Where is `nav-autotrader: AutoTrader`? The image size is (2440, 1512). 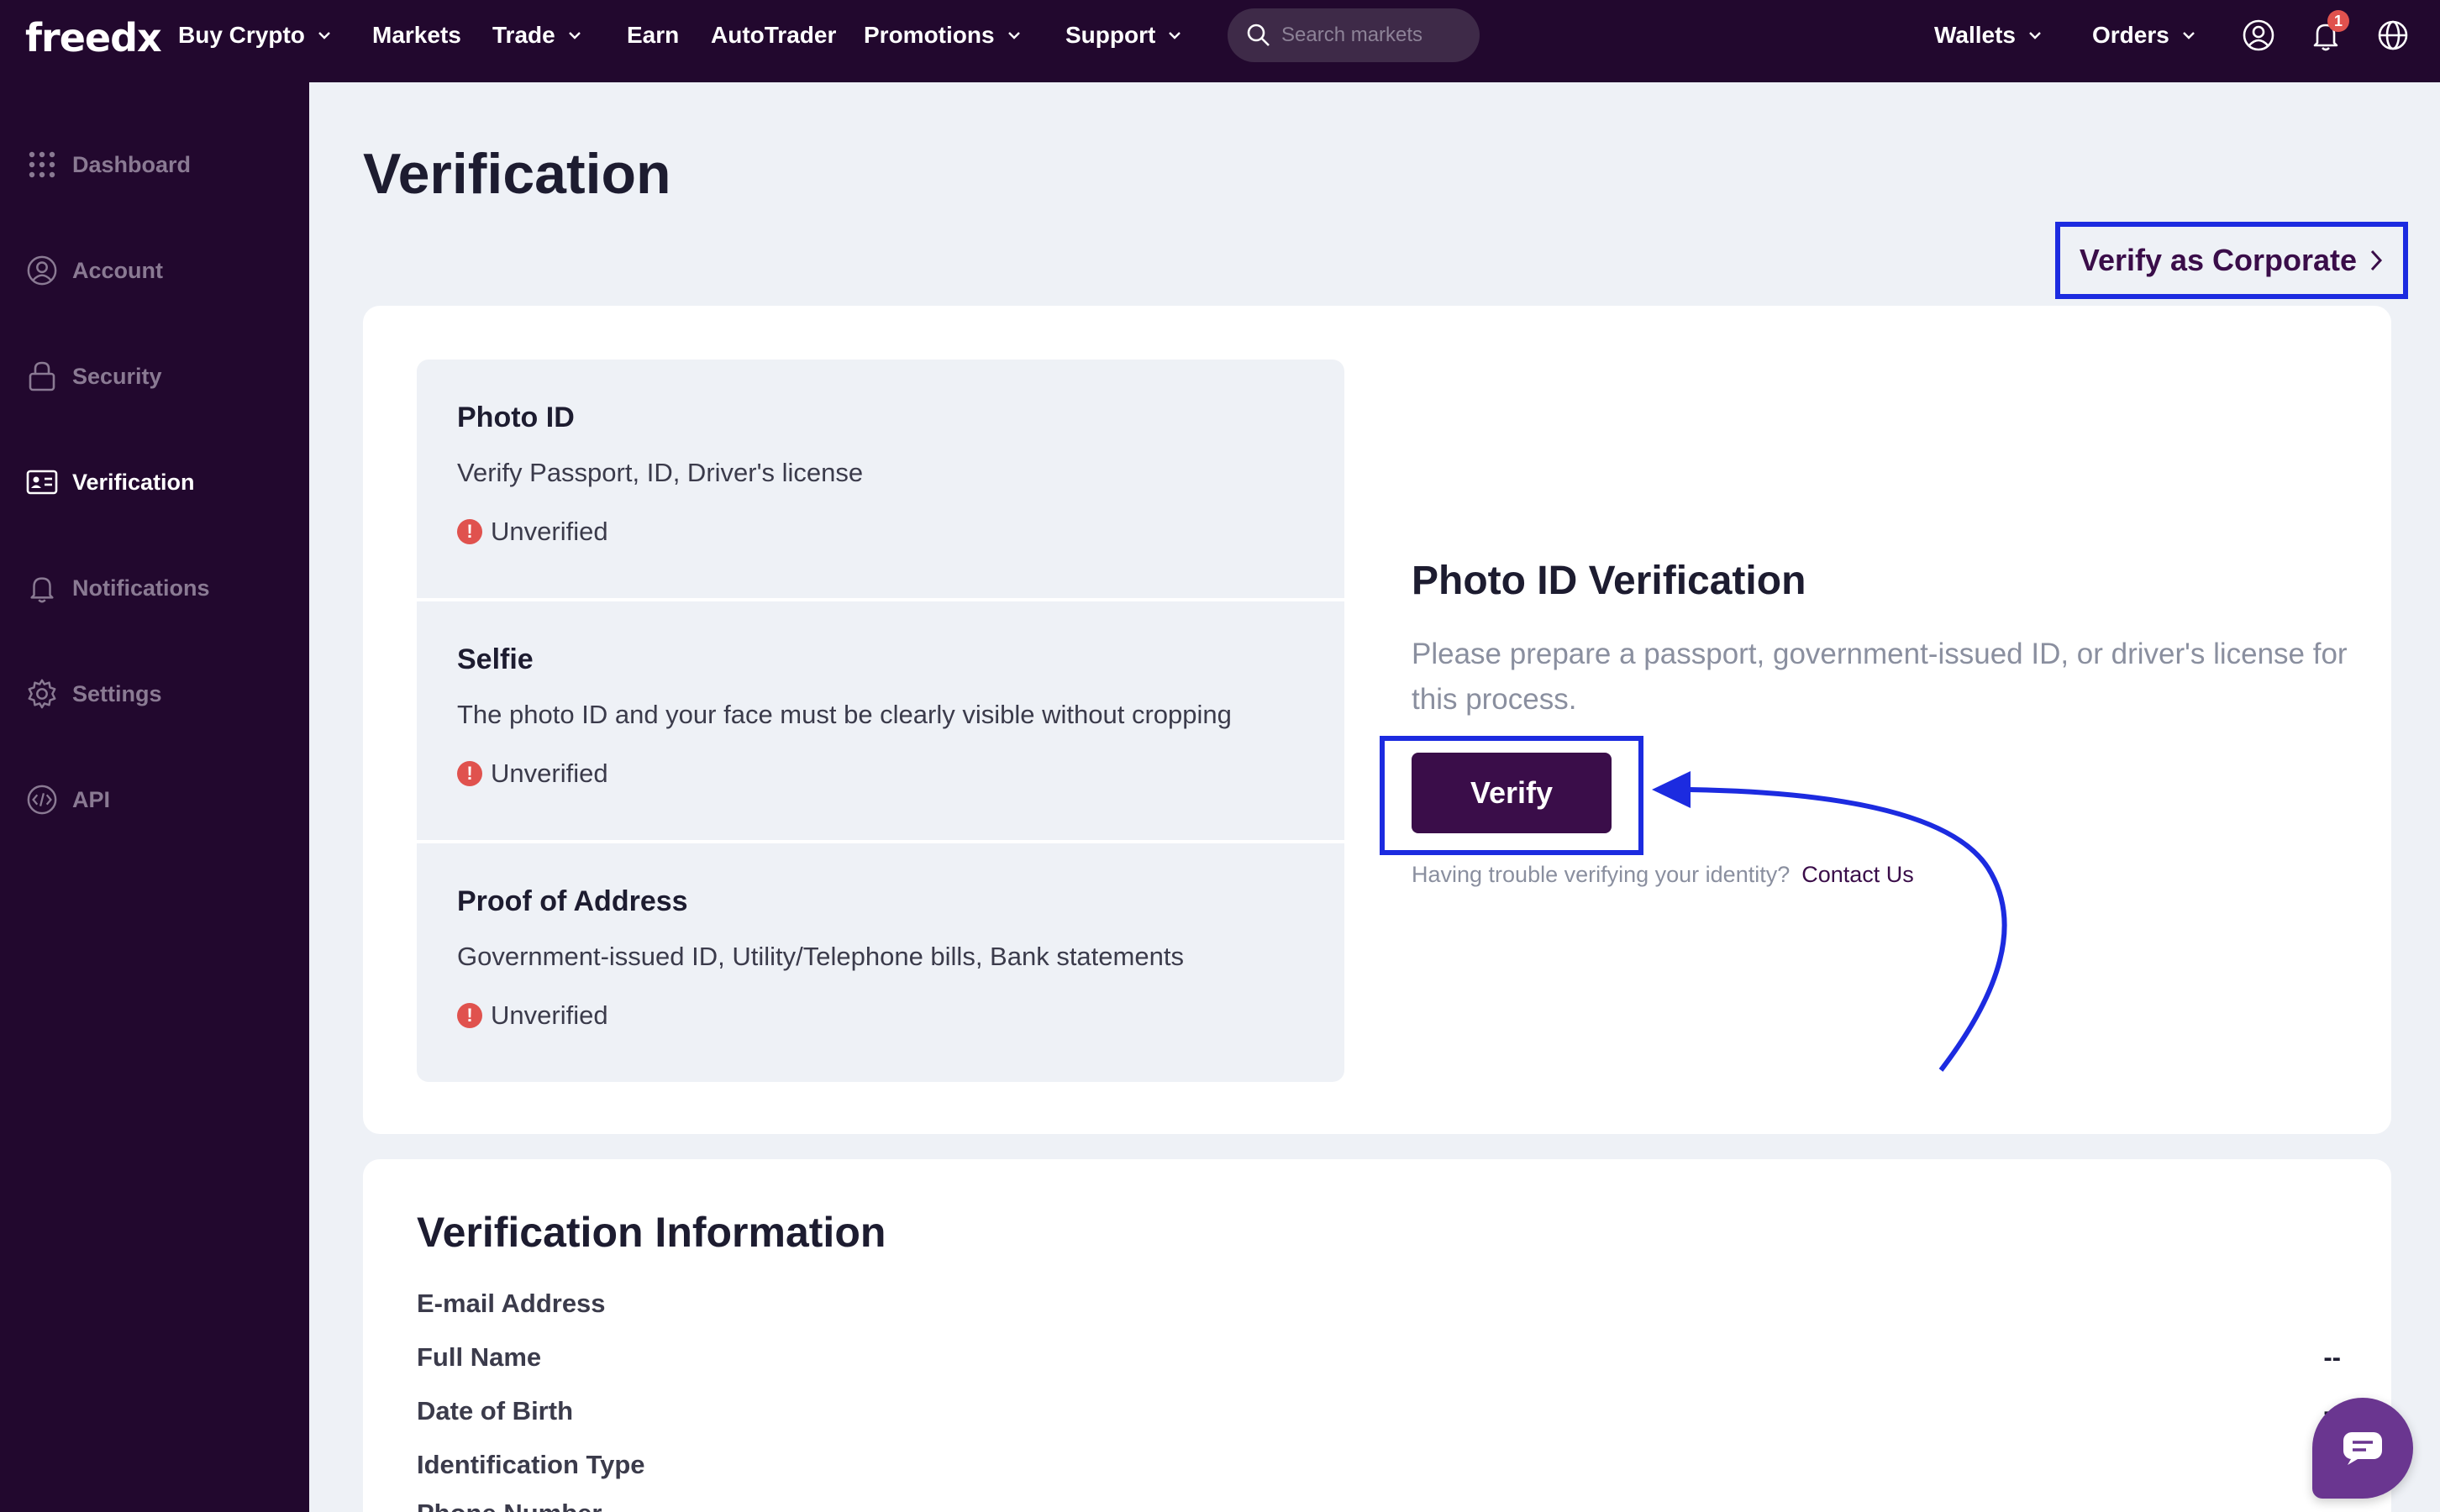
nav-autotrader: AutoTrader is located at coordinates (773, 35).